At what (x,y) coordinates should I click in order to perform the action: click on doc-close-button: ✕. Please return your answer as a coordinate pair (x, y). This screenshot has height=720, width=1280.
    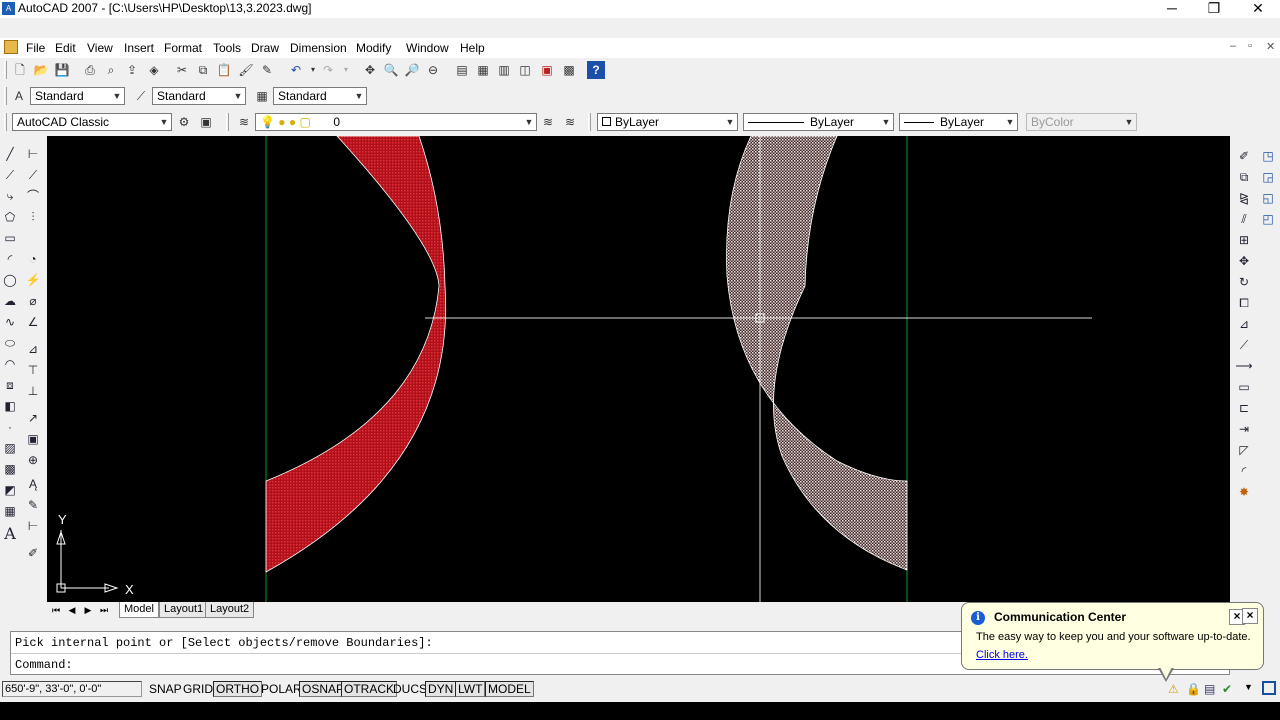
    Looking at the image, I should click on (1270, 46).